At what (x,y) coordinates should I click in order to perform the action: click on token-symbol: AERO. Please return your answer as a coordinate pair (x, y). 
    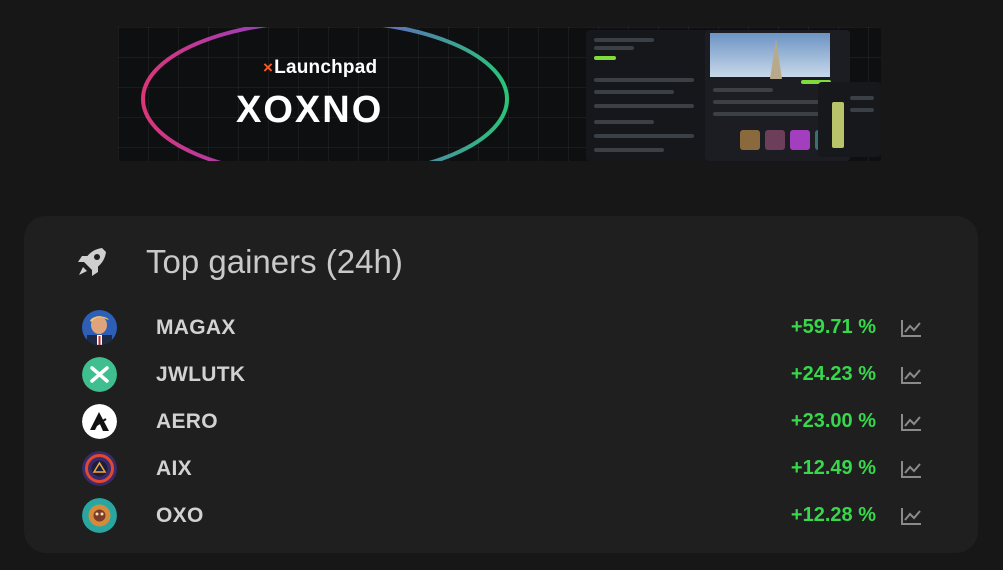
    Looking at the image, I should click on (187, 421).